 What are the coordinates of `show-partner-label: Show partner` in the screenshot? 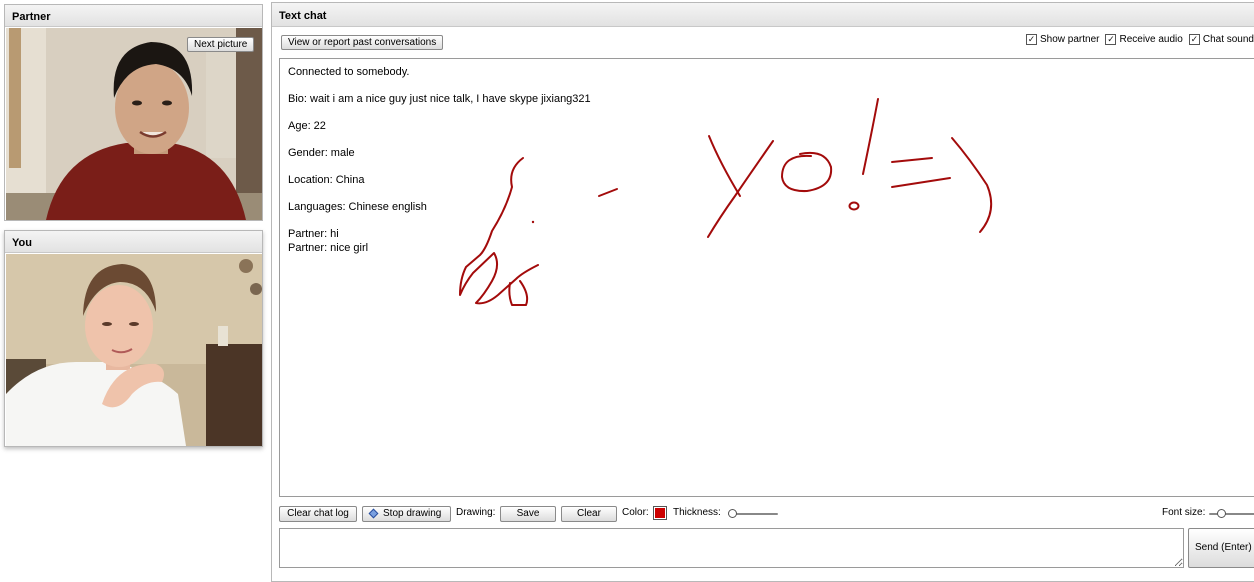 It's located at (1069, 39).